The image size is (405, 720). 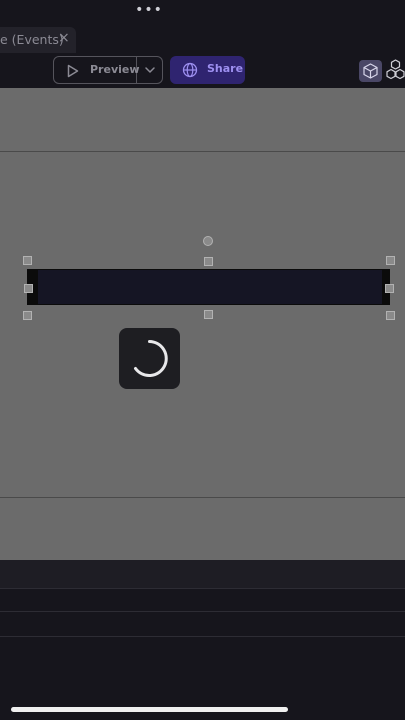 I want to click on share-button: Share, so click(x=207, y=70).